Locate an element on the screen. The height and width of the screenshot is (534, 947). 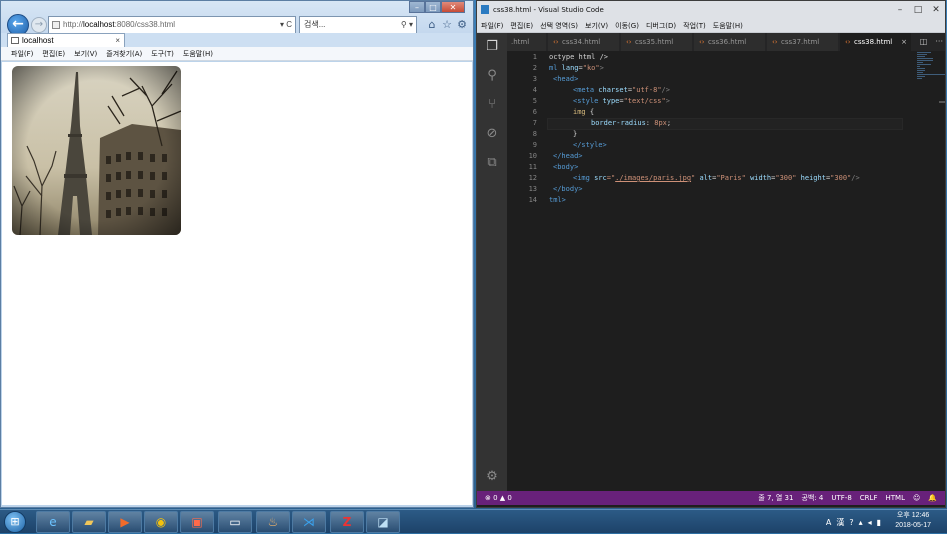
tab-css35: ‹› css35.html is located at coordinates (657, 42).